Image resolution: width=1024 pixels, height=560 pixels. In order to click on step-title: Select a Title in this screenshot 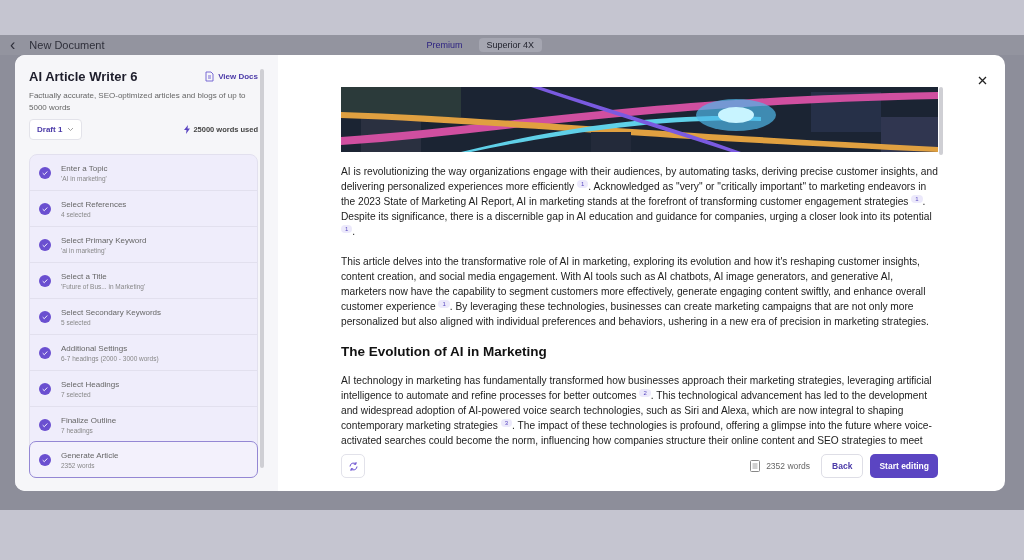, I will do `click(84, 276)`.